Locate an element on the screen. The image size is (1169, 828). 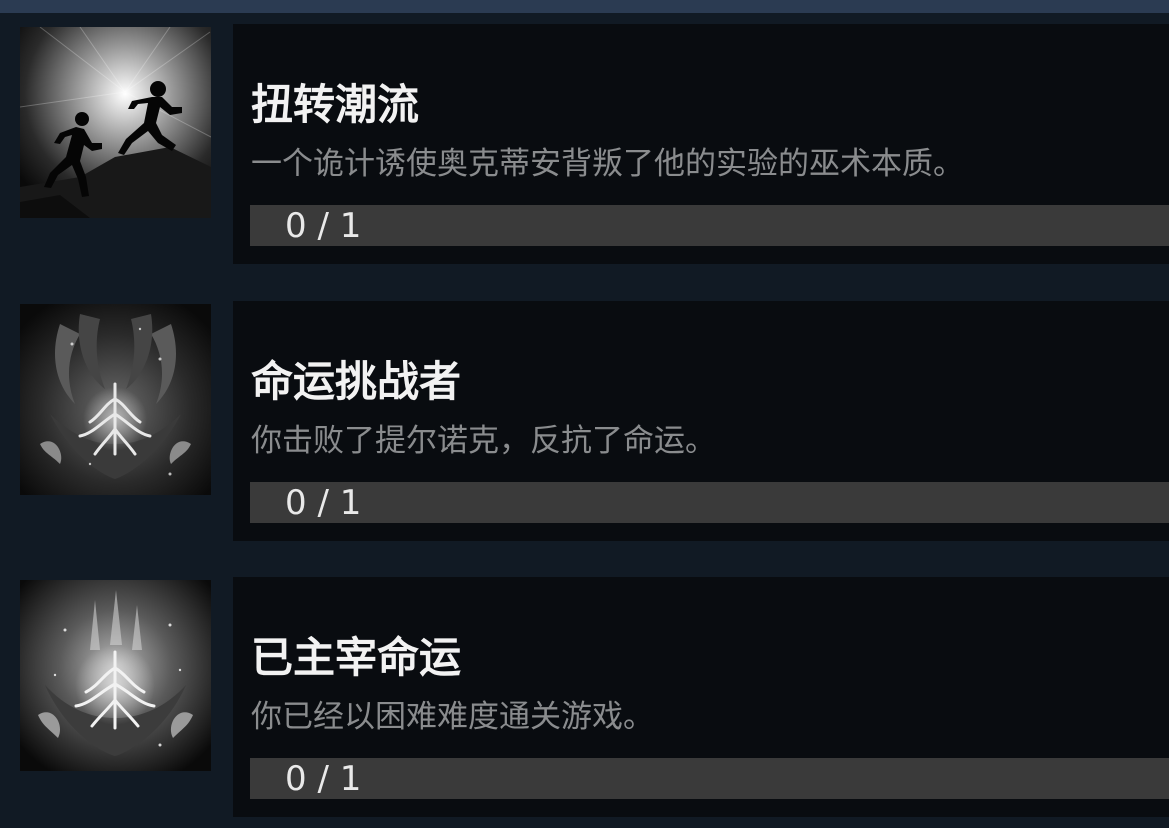
achievement-title: 已主宰命运 is located at coordinates (356, 657).